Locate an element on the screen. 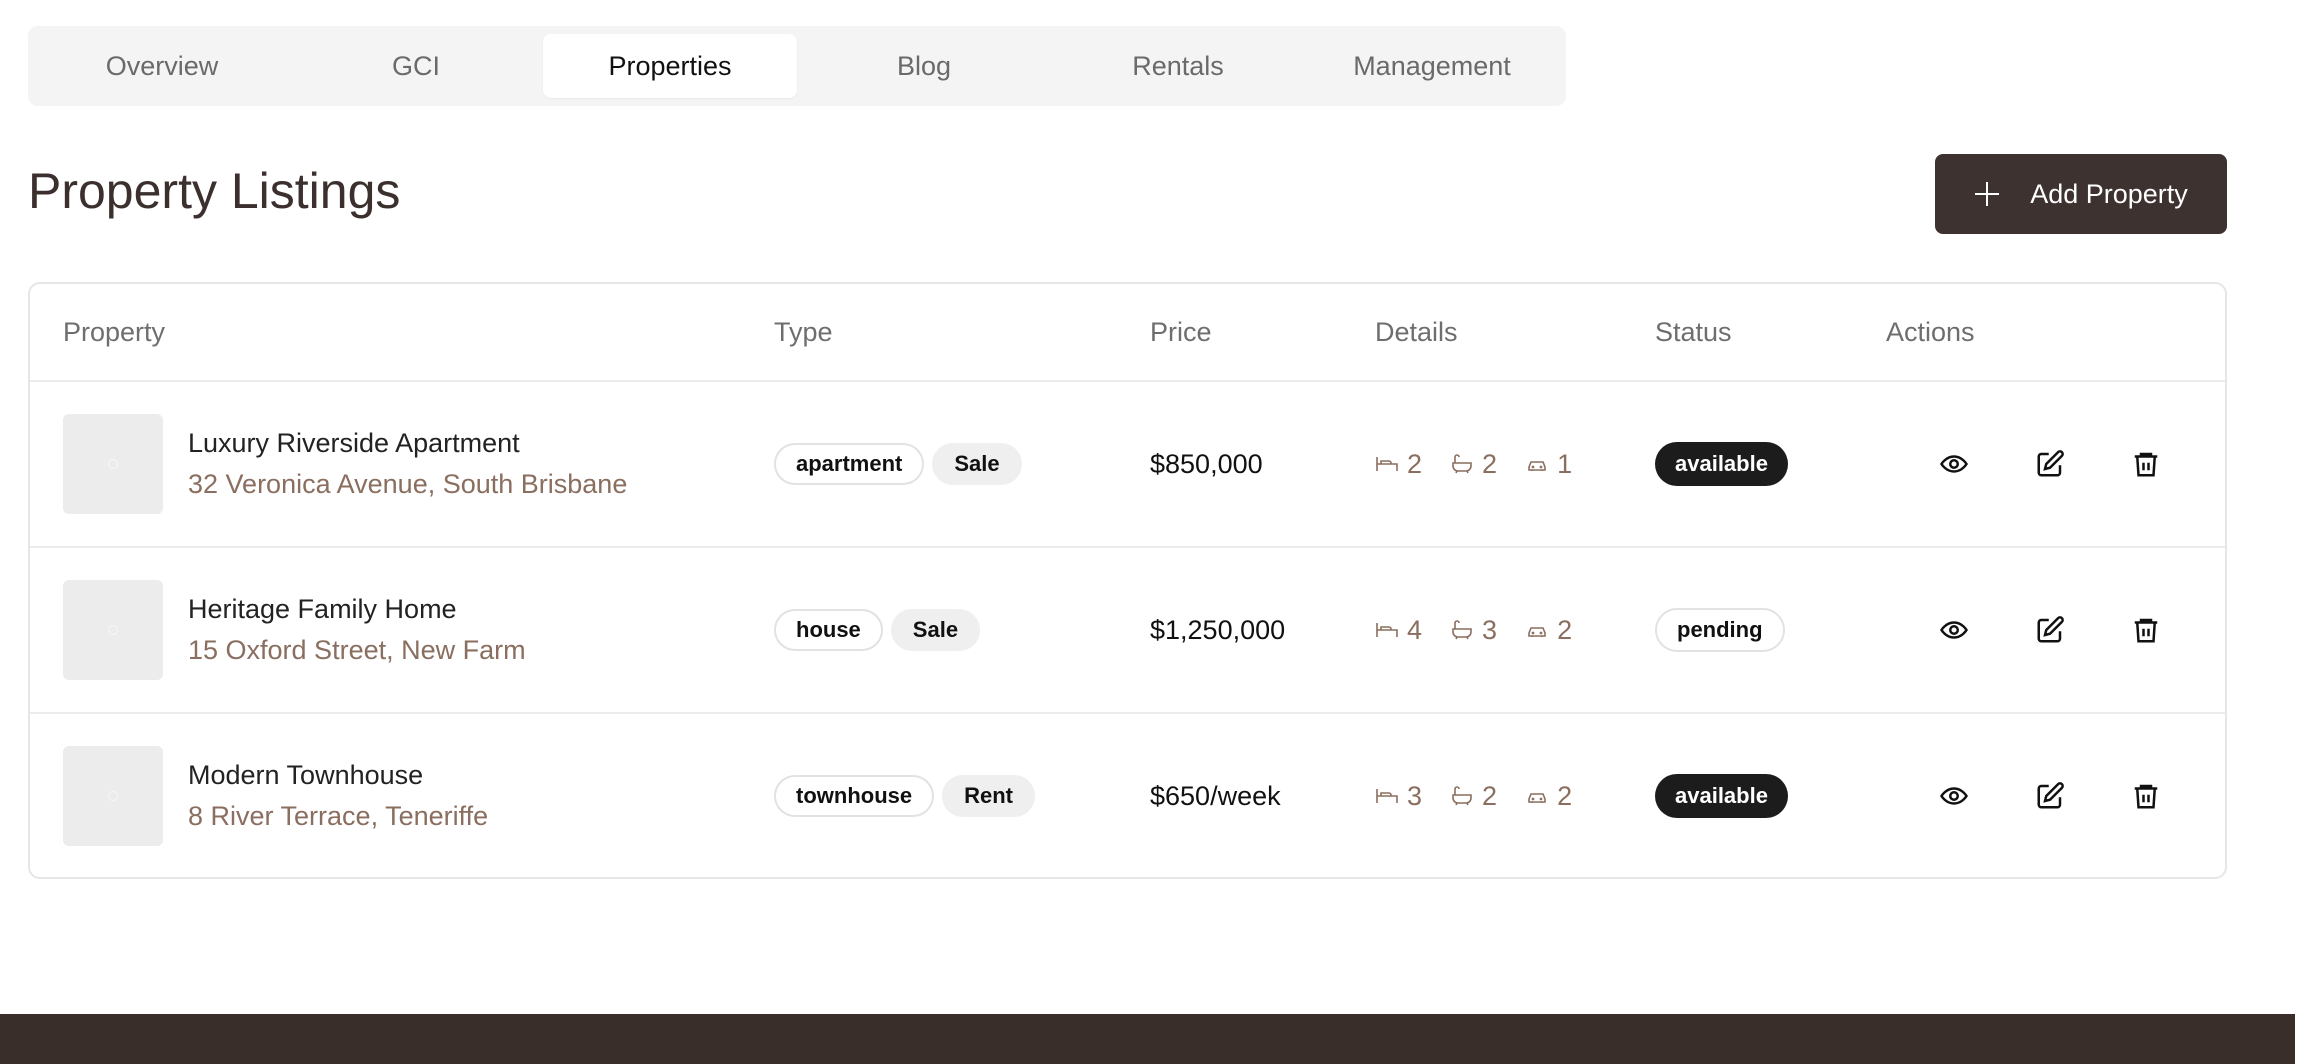 This screenshot has height=1064, width=2304. col-header-details: Details is located at coordinates (1416, 331).